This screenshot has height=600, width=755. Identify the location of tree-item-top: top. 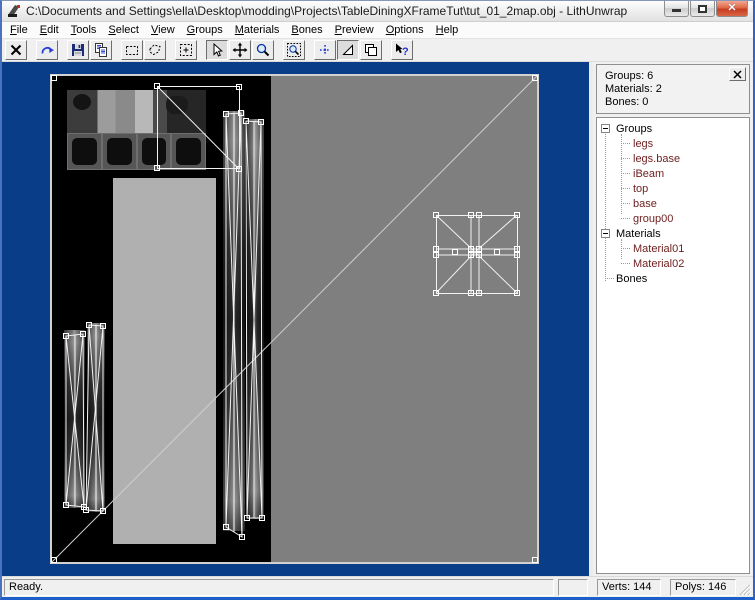
(674, 188).